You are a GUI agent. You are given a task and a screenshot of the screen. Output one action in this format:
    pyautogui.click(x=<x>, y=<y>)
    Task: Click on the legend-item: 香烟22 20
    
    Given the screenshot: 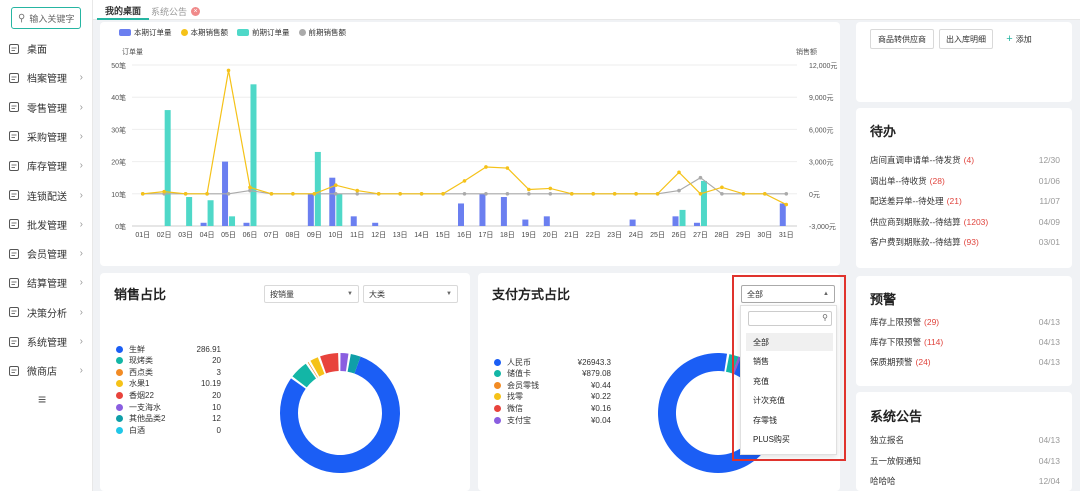 What is the action you would take?
    pyautogui.click(x=168, y=395)
    